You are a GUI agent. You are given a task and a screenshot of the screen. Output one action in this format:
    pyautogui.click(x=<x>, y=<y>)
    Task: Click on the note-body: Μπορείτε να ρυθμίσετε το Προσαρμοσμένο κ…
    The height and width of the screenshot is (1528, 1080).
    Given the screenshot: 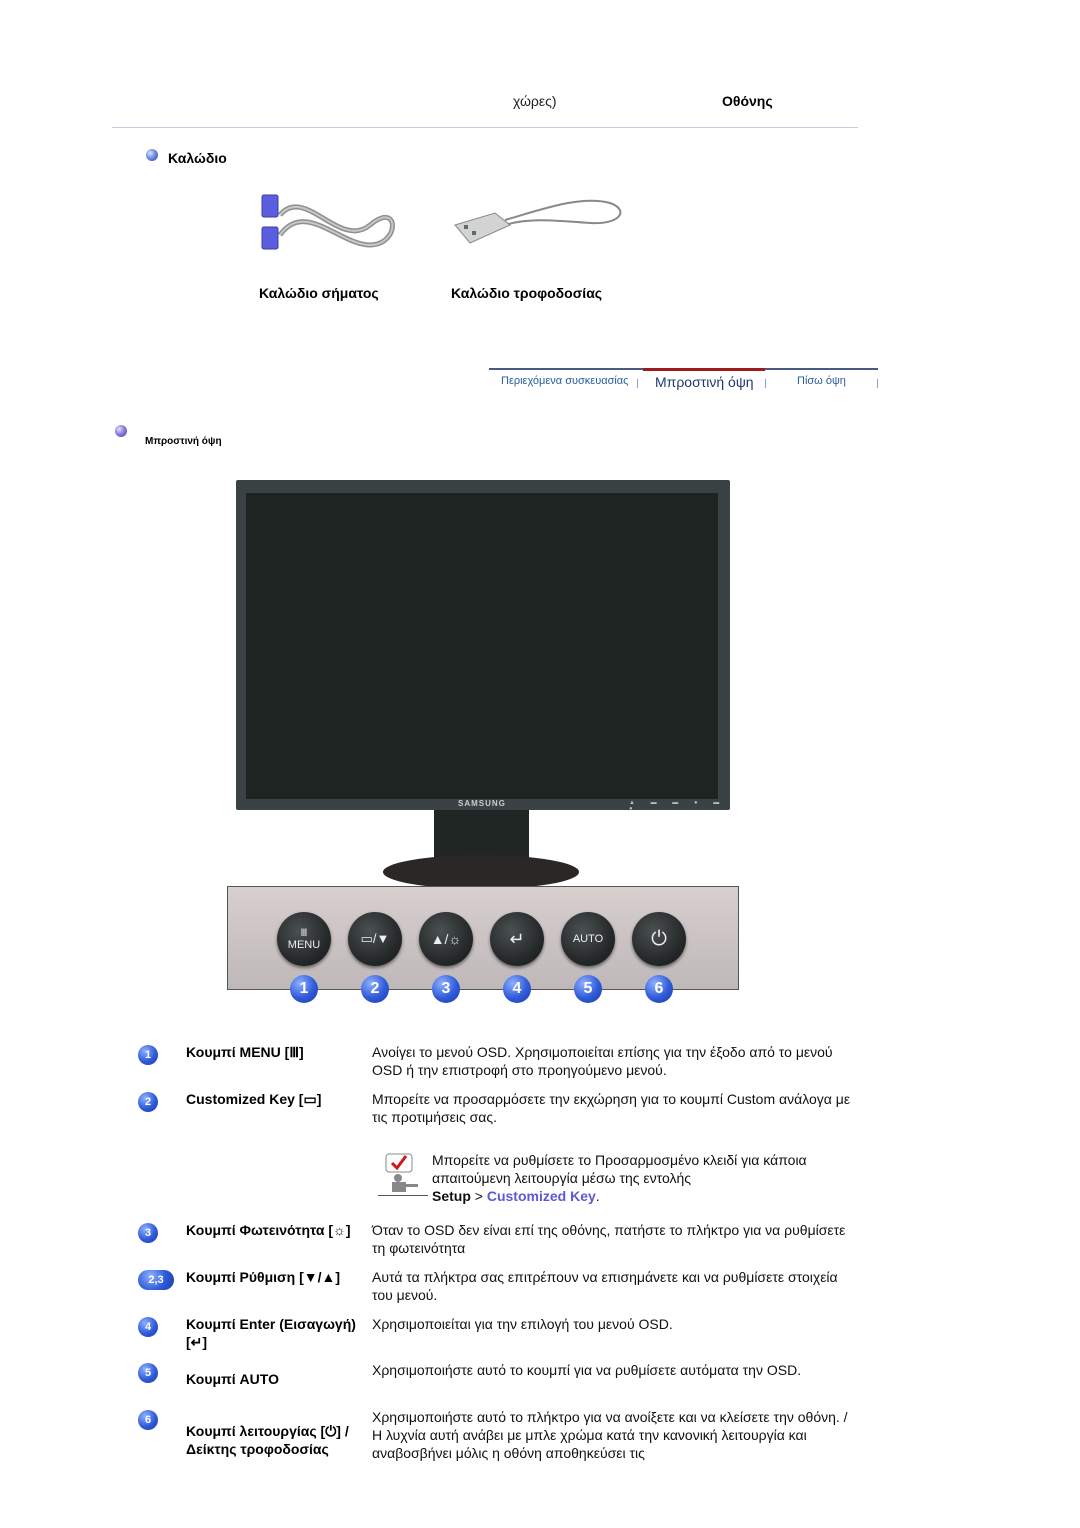 What is the action you would take?
    pyautogui.click(x=619, y=1169)
    